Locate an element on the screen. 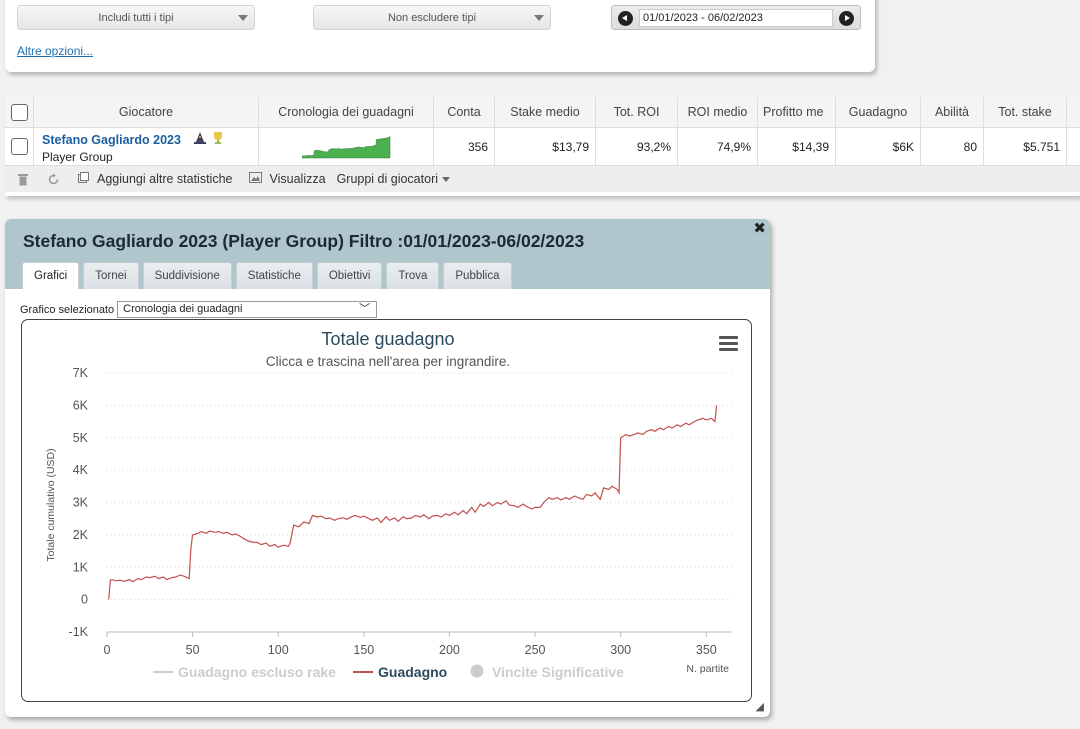 This screenshot has height=729, width=1080. trophy-icon is located at coordinates (218, 139).